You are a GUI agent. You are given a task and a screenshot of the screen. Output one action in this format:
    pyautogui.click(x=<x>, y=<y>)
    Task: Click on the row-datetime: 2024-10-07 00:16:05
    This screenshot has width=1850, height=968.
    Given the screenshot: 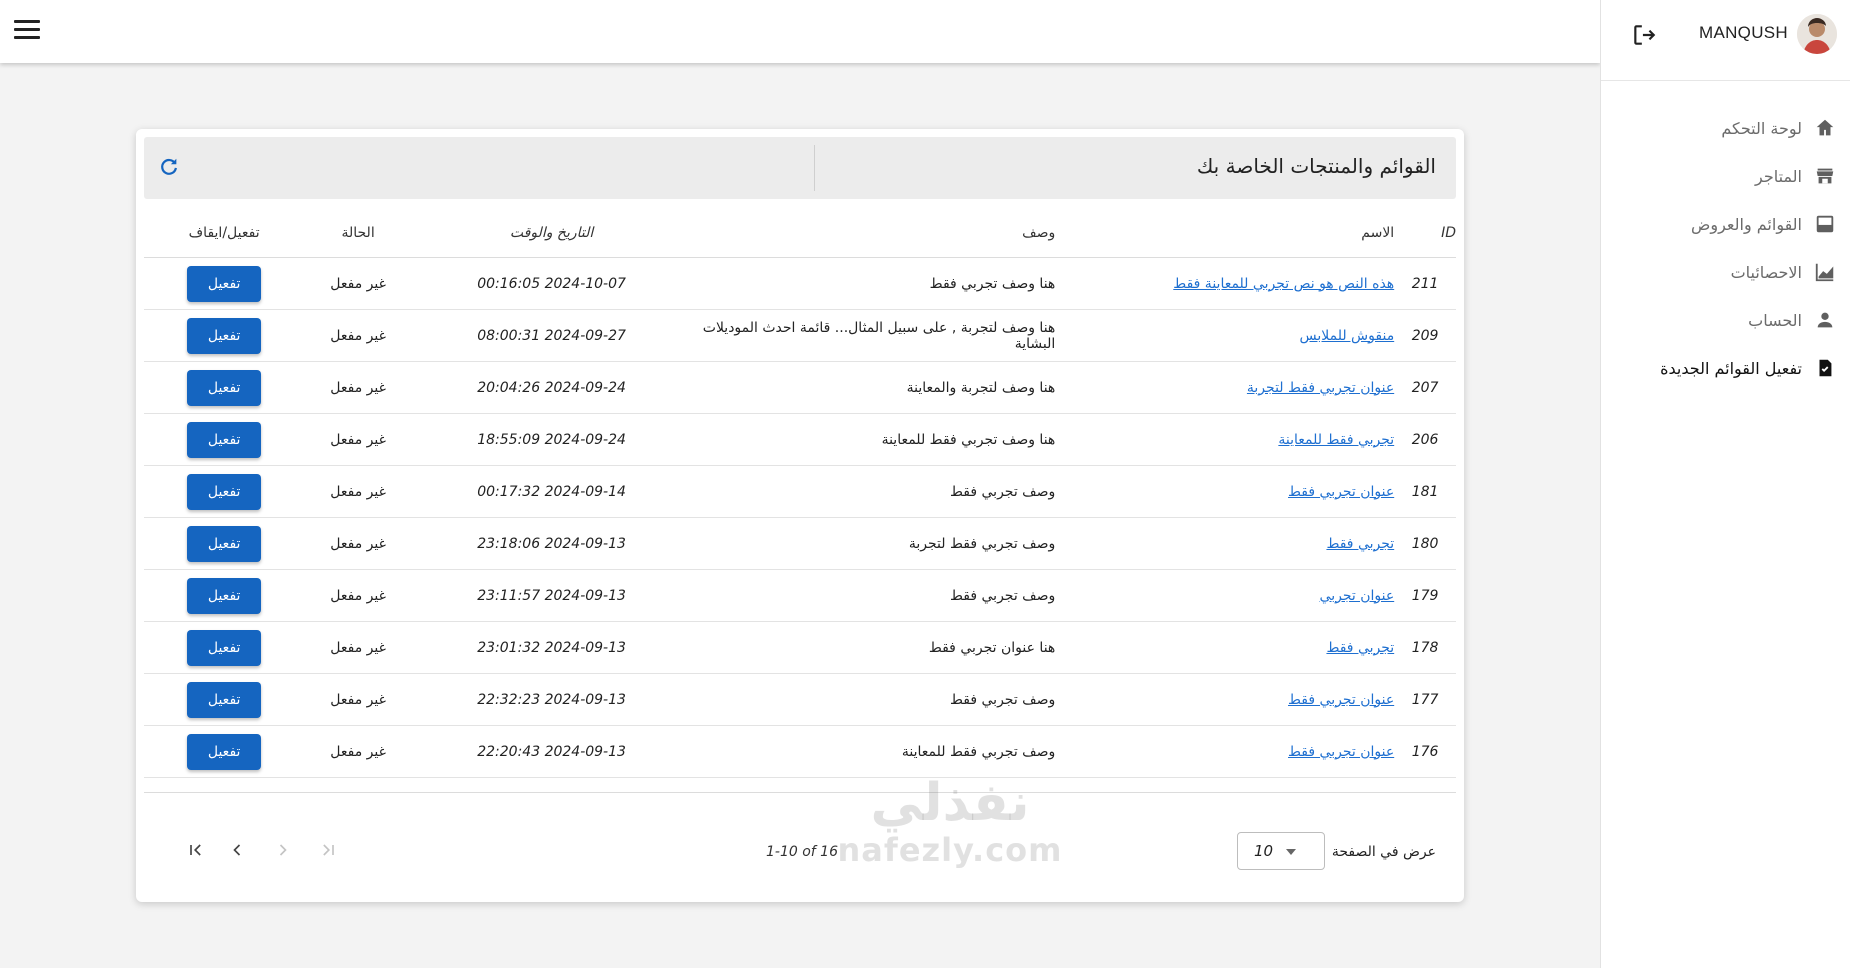 What is the action you would take?
    pyautogui.click(x=551, y=283)
    